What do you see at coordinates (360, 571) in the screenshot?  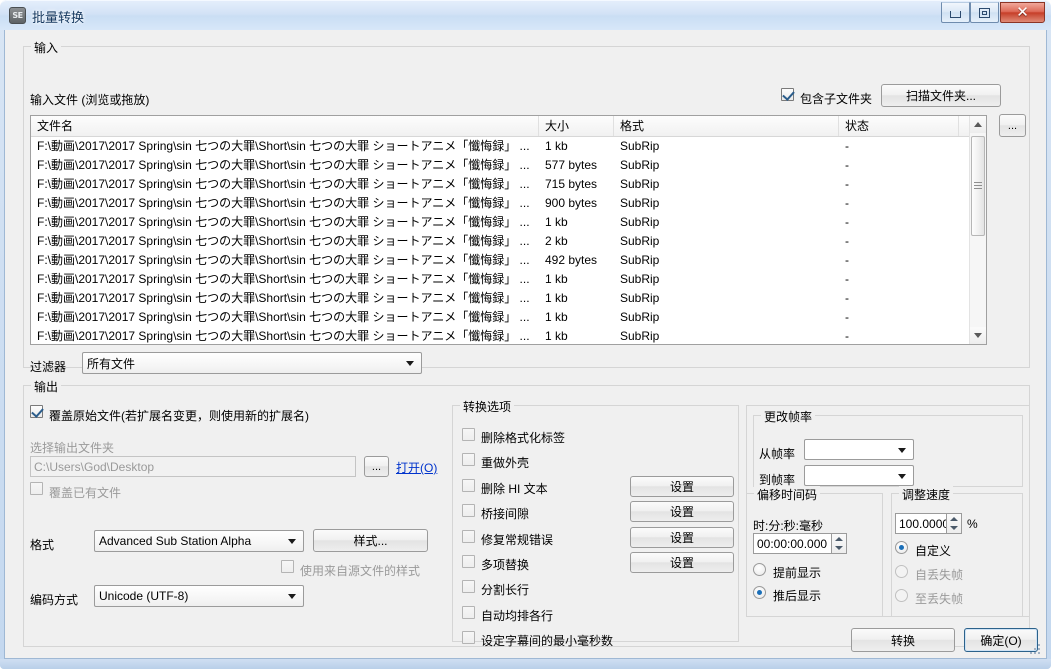 I see `use-source-style-label: 使用来自源文件的样式` at bounding box center [360, 571].